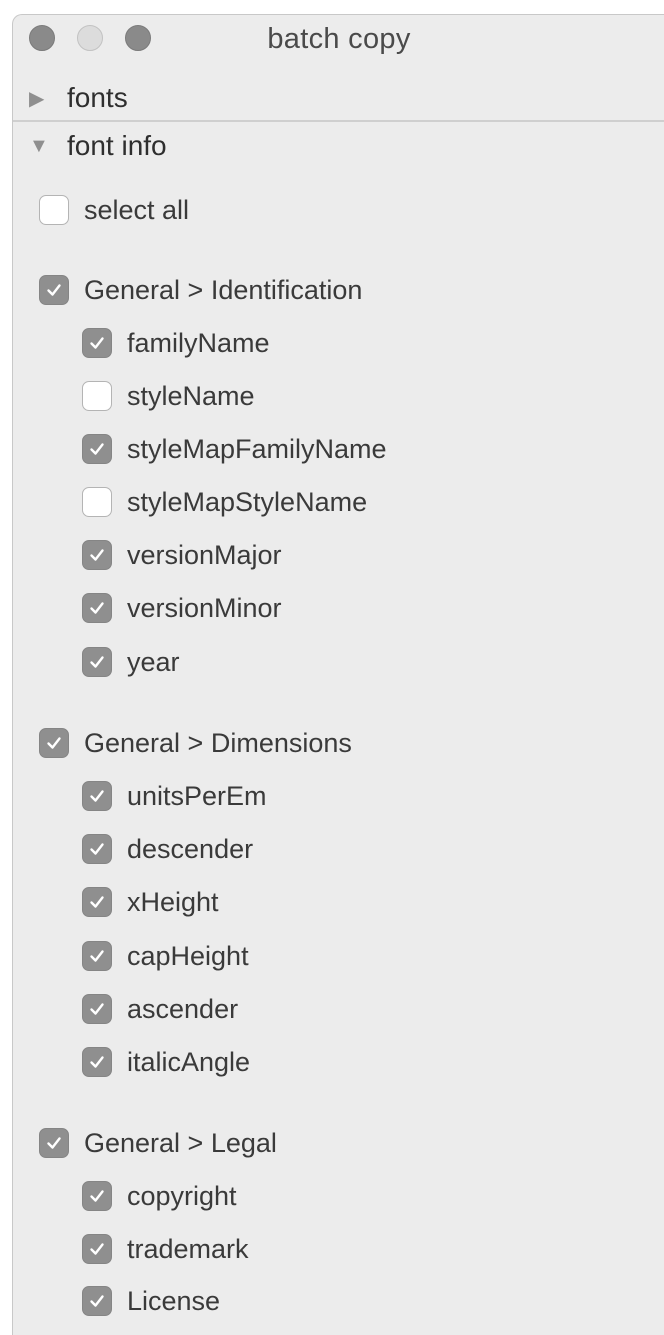 This screenshot has height=1335, width=664. Describe the element at coordinates (97, 396) in the screenshot. I see `field-checkbox-styleName` at that location.